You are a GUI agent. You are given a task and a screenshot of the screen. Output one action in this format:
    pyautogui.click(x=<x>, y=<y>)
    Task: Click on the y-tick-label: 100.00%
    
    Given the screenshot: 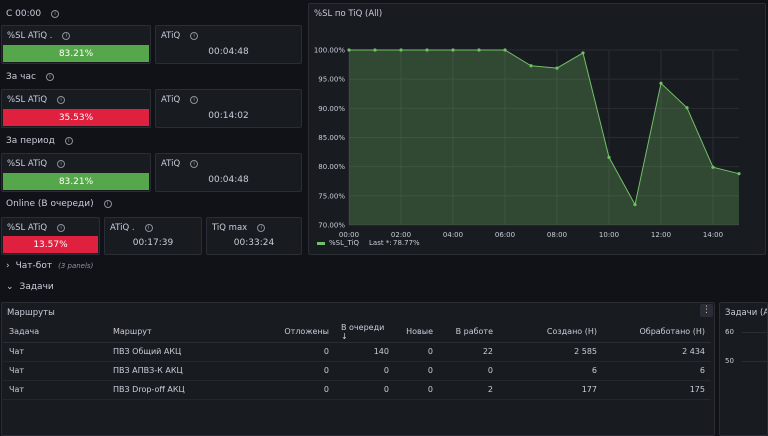 What is the action you would take?
    pyautogui.click(x=329, y=51)
    